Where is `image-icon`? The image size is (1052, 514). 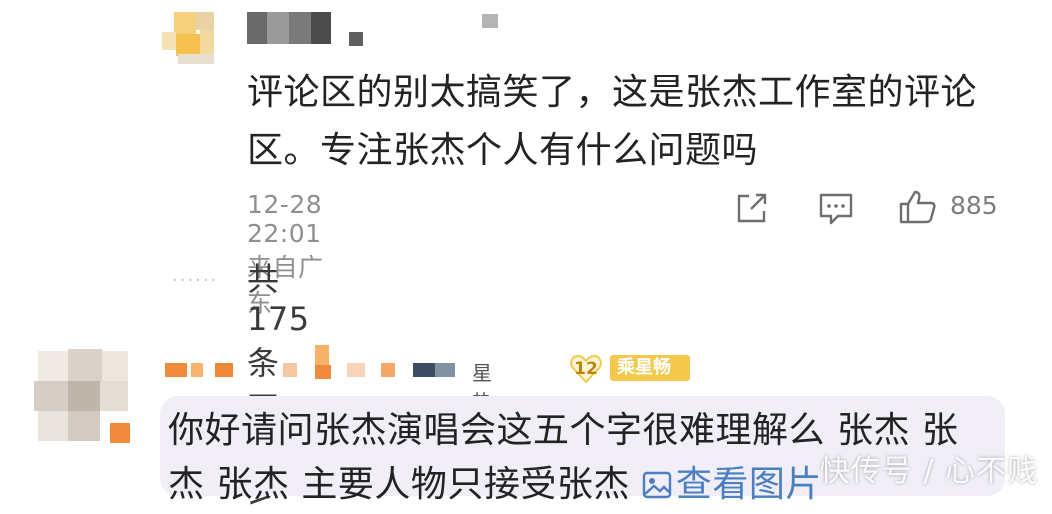 image-icon is located at coordinates (657, 485).